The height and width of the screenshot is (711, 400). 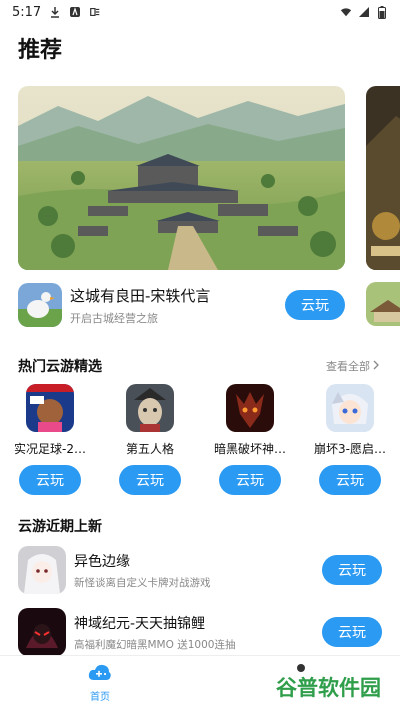 What do you see at coordinates (155, 644) in the screenshot?
I see `recent-game-desc: 高福利魔幻暗黑MMO 送1000连抽` at bounding box center [155, 644].